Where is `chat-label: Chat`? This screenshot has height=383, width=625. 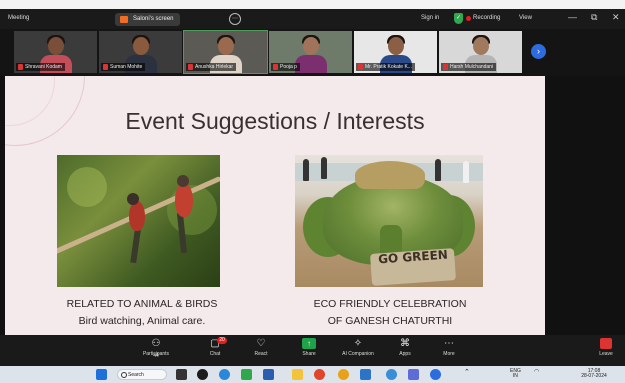
chat-label: Chat is located at coordinates (215, 354).